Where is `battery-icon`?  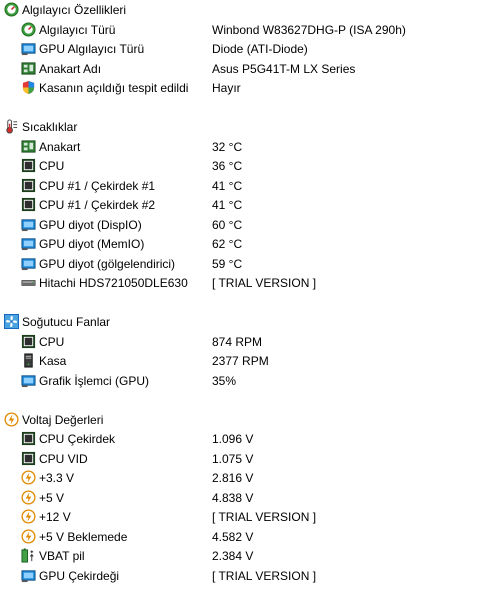 battery-icon is located at coordinates (28, 555).